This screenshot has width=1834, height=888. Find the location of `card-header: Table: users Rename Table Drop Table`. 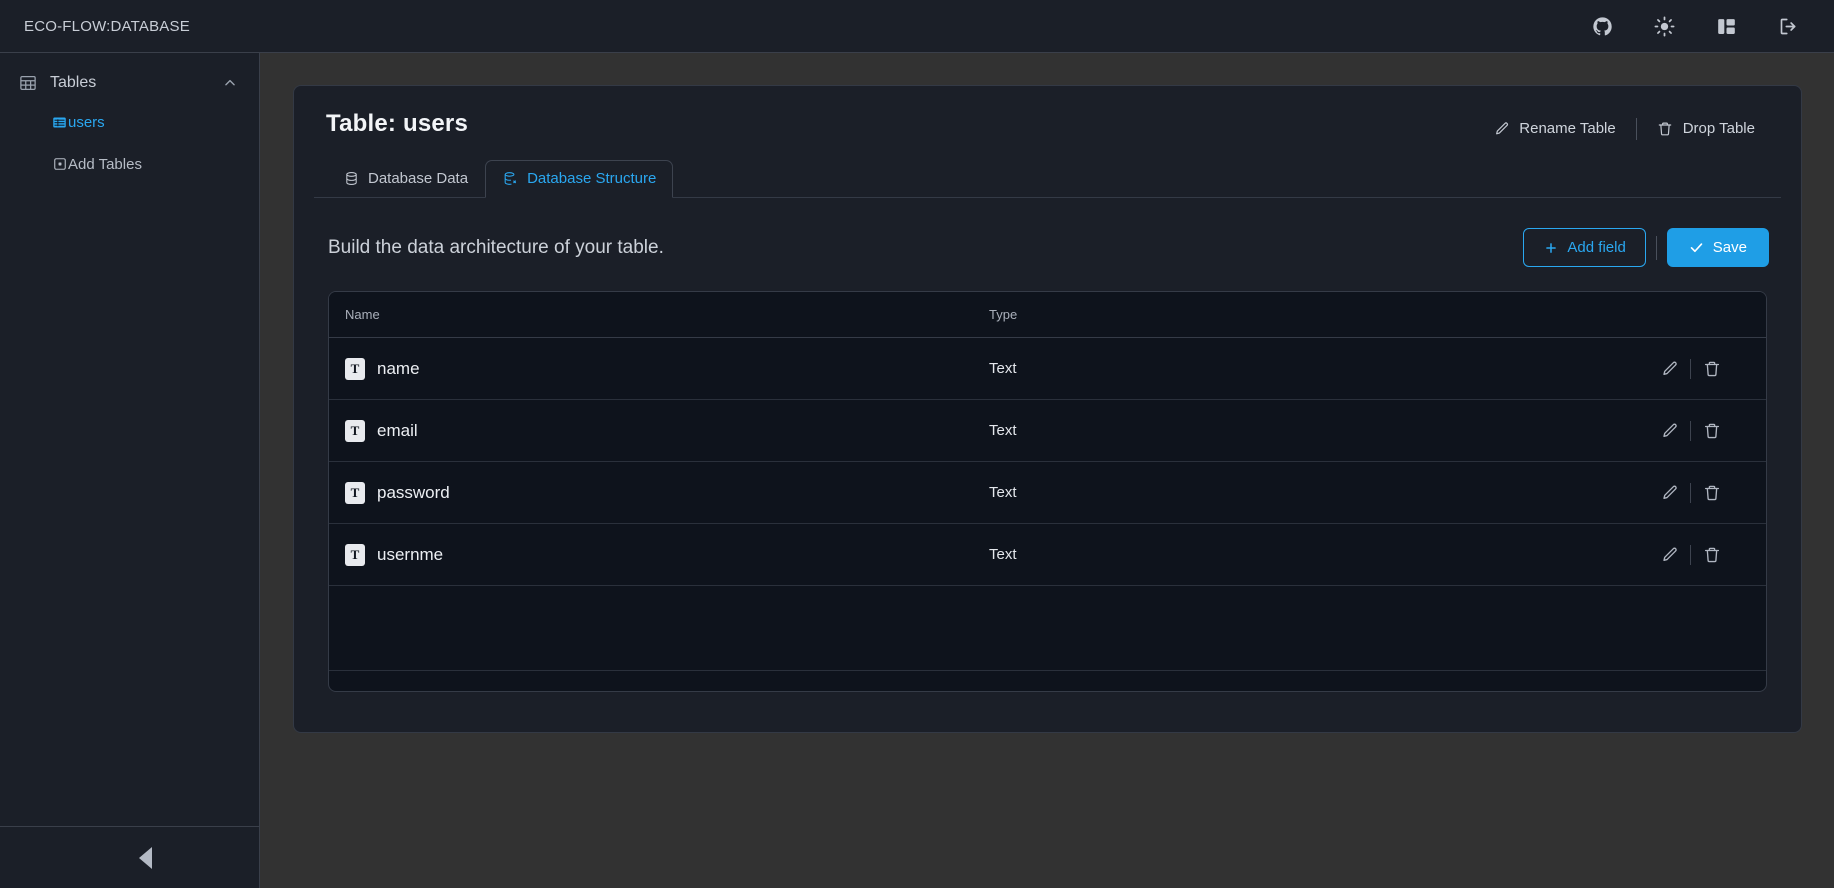

card-header: Table: users Rename Table Drop Table is located at coordinates (1047, 113).